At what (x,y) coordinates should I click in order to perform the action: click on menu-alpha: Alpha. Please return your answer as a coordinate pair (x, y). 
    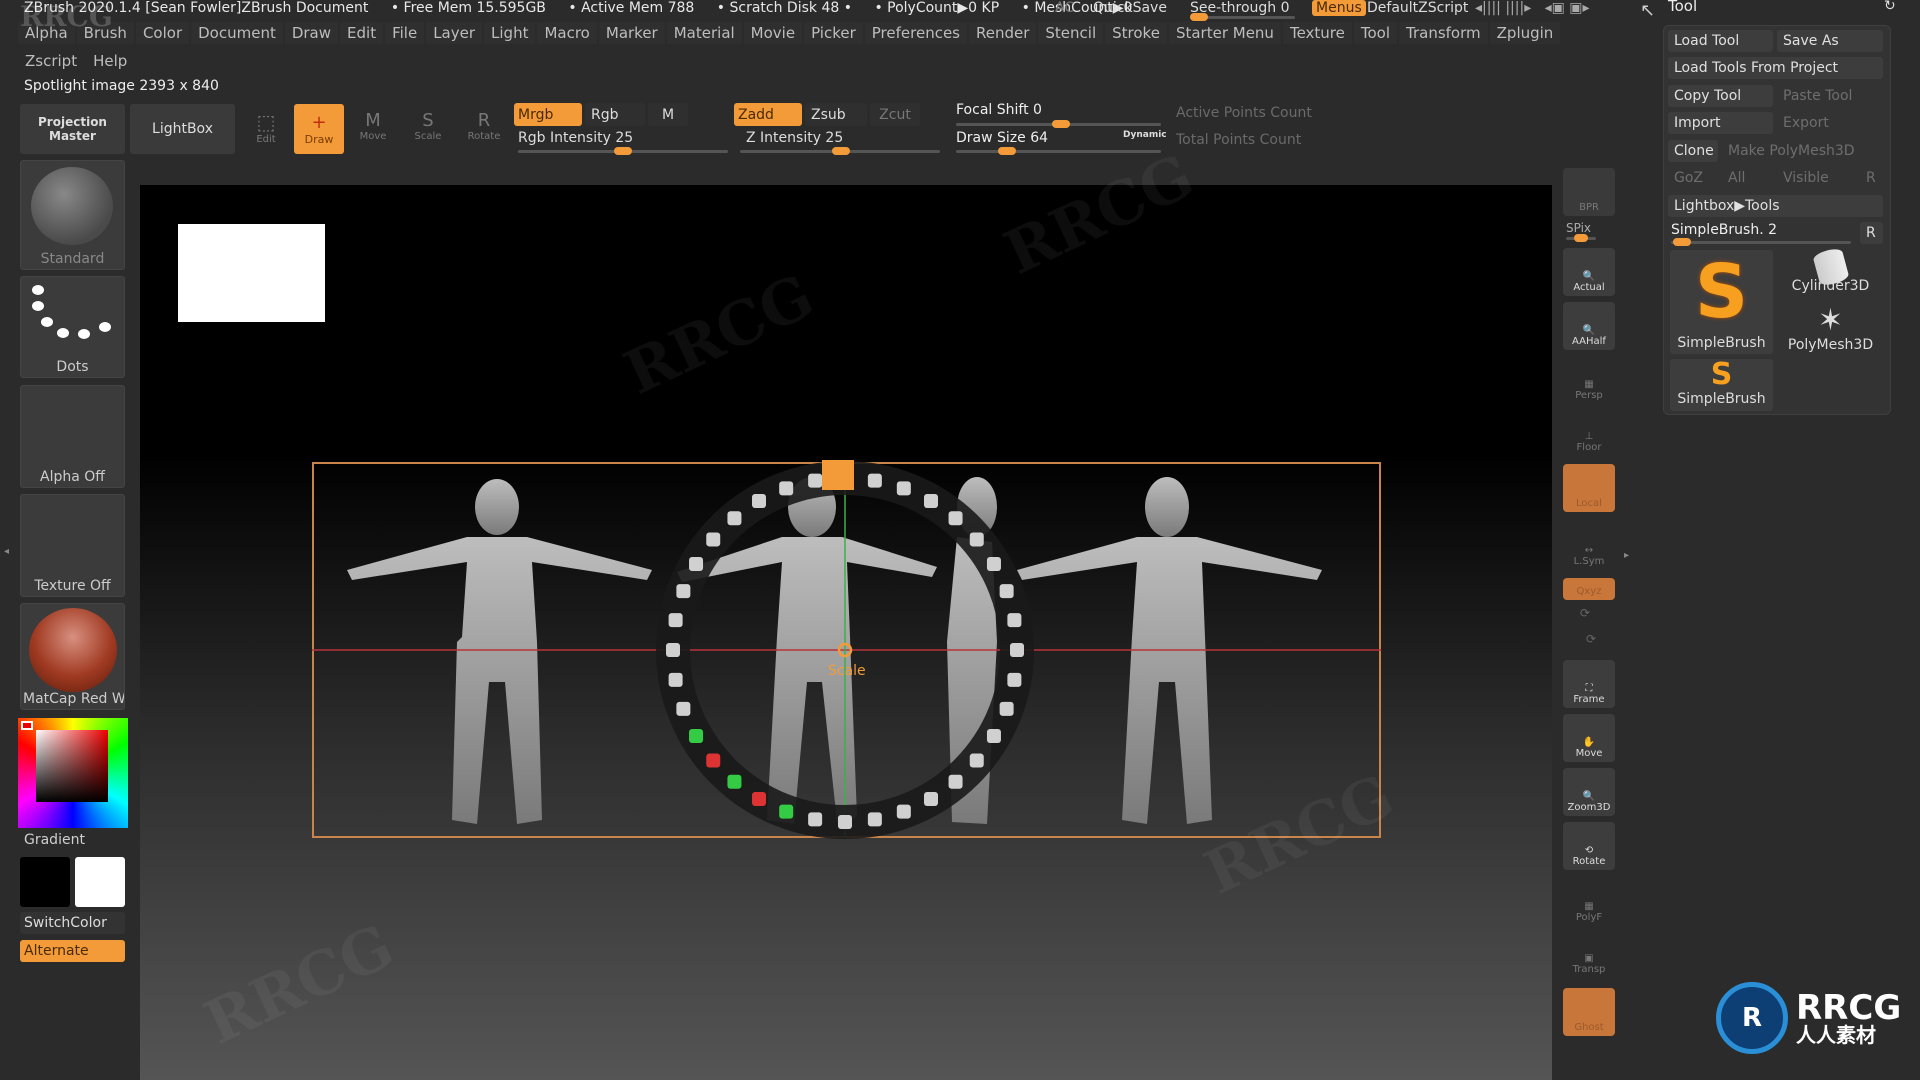
    Looking at the image, I should click on (46, 33).